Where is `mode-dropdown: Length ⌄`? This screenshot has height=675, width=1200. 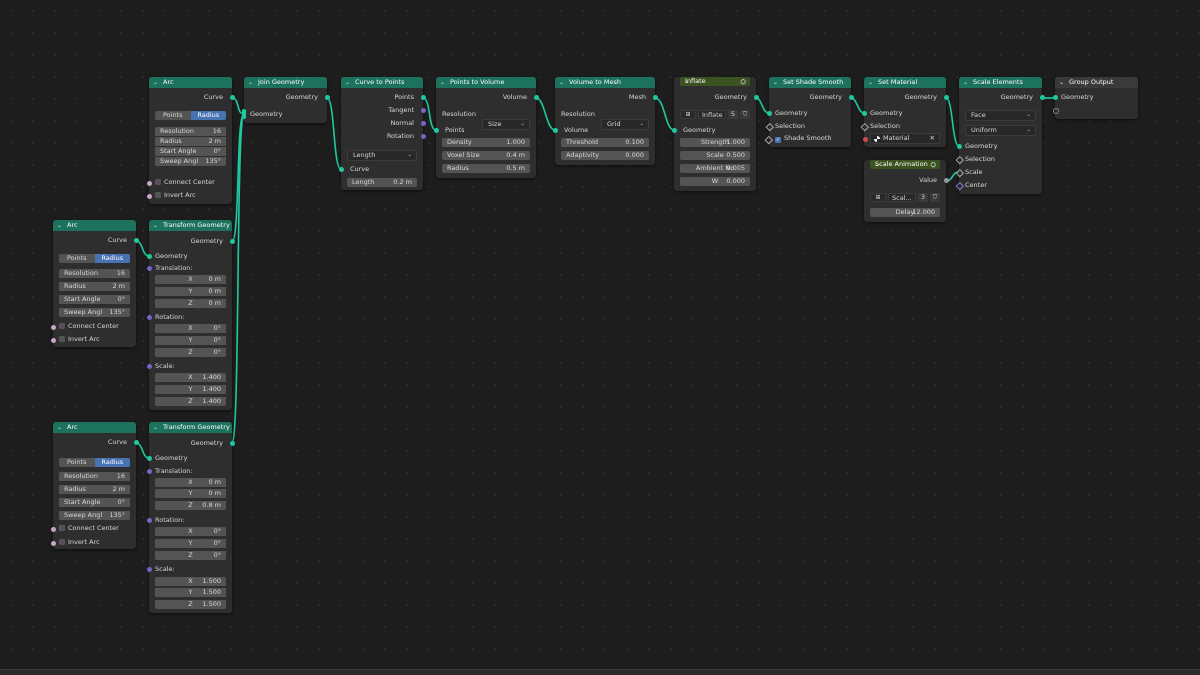 mode-dropdown: Length ⌄ is located at coordinates (382, 155).